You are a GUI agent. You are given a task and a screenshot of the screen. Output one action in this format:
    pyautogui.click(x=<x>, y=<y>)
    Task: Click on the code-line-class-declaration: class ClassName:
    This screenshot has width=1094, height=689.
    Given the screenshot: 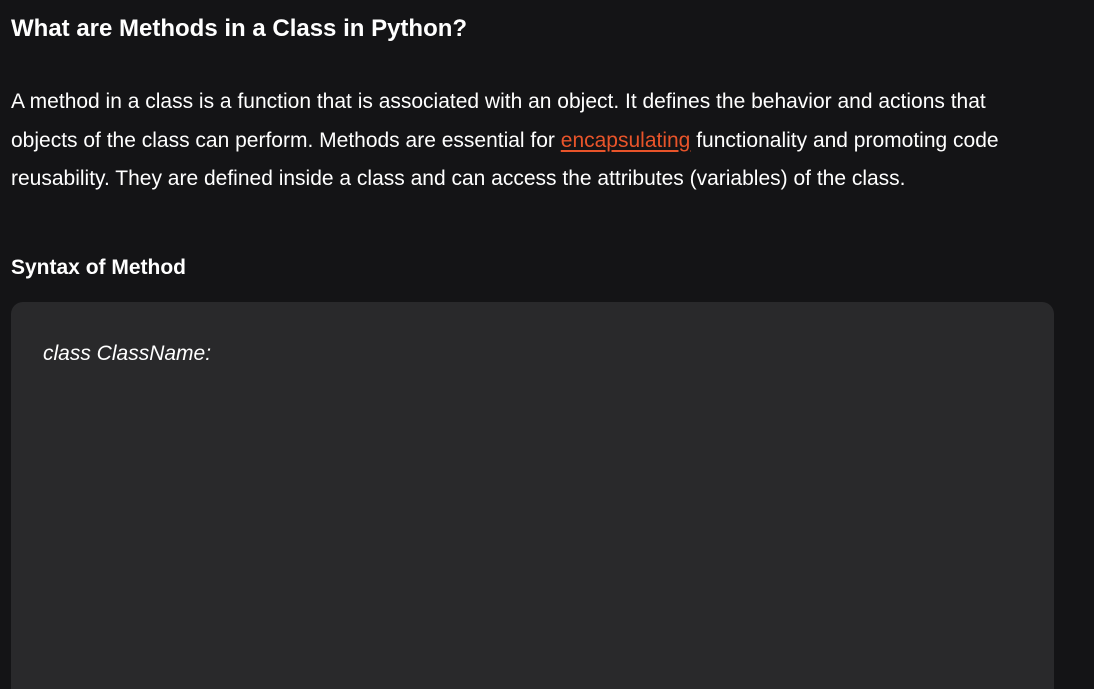 What is the action you would take?
    pyautogui.click(x=127, y=353)
    